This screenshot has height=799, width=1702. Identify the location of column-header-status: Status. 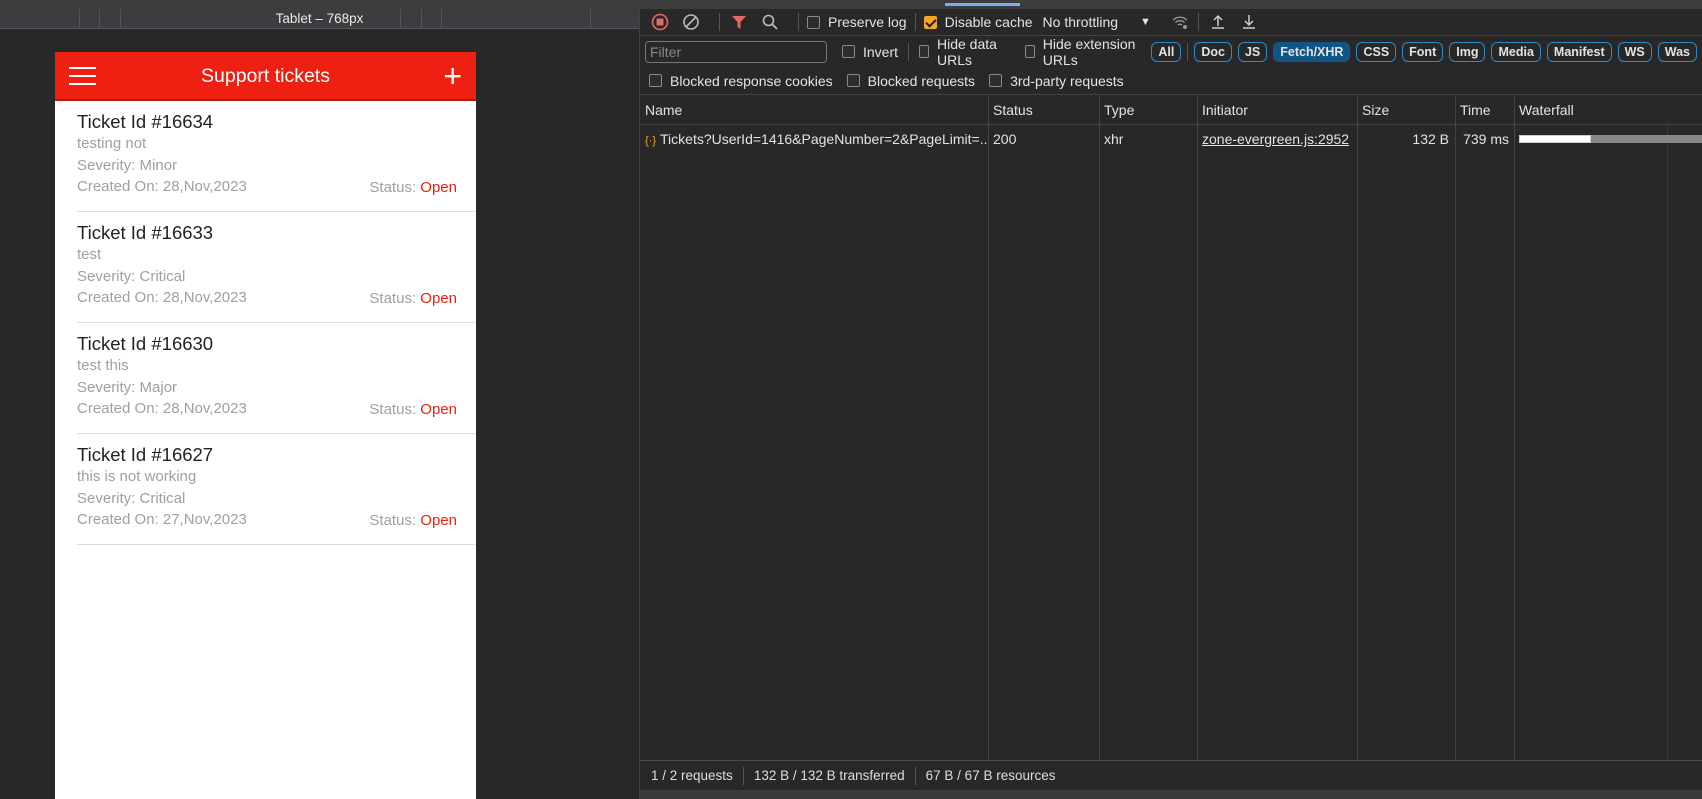
(1010, 110).